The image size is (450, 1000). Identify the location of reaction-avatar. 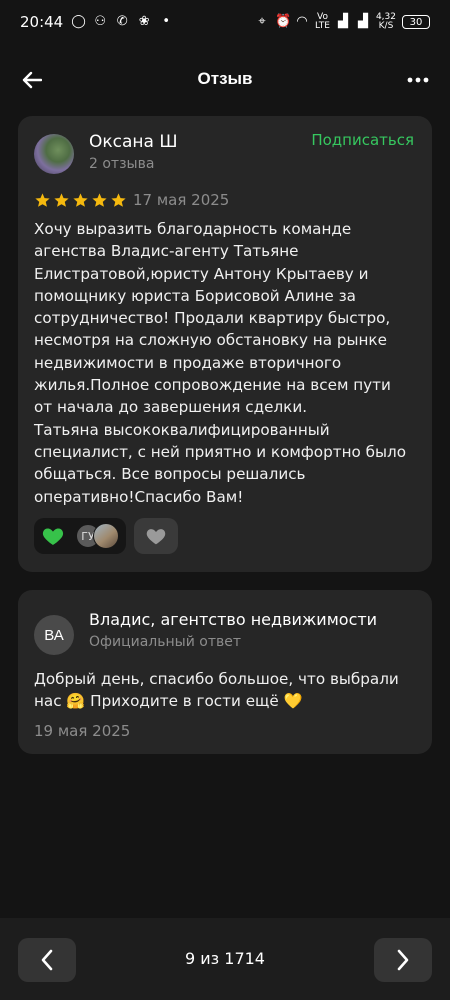
(106, 536).